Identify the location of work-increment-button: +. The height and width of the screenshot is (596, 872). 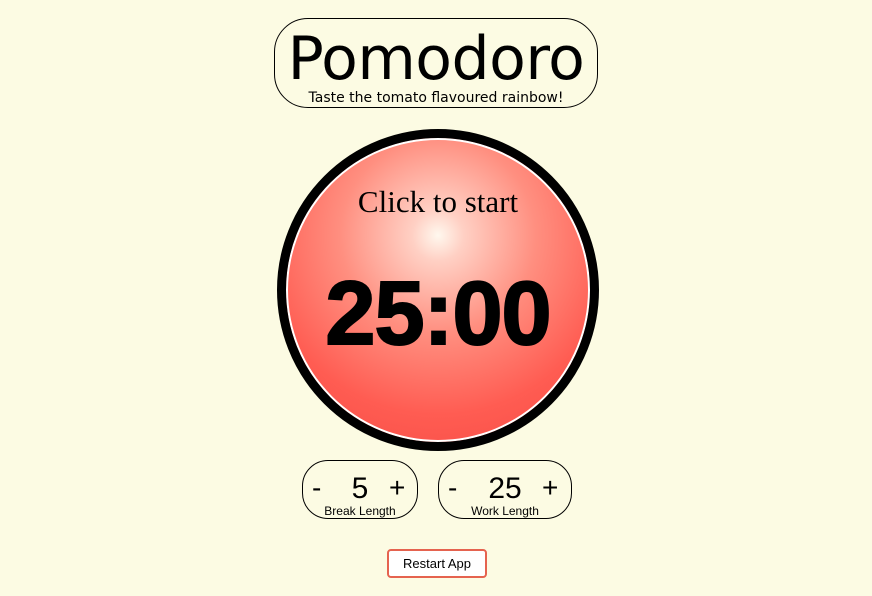
(550, 488).